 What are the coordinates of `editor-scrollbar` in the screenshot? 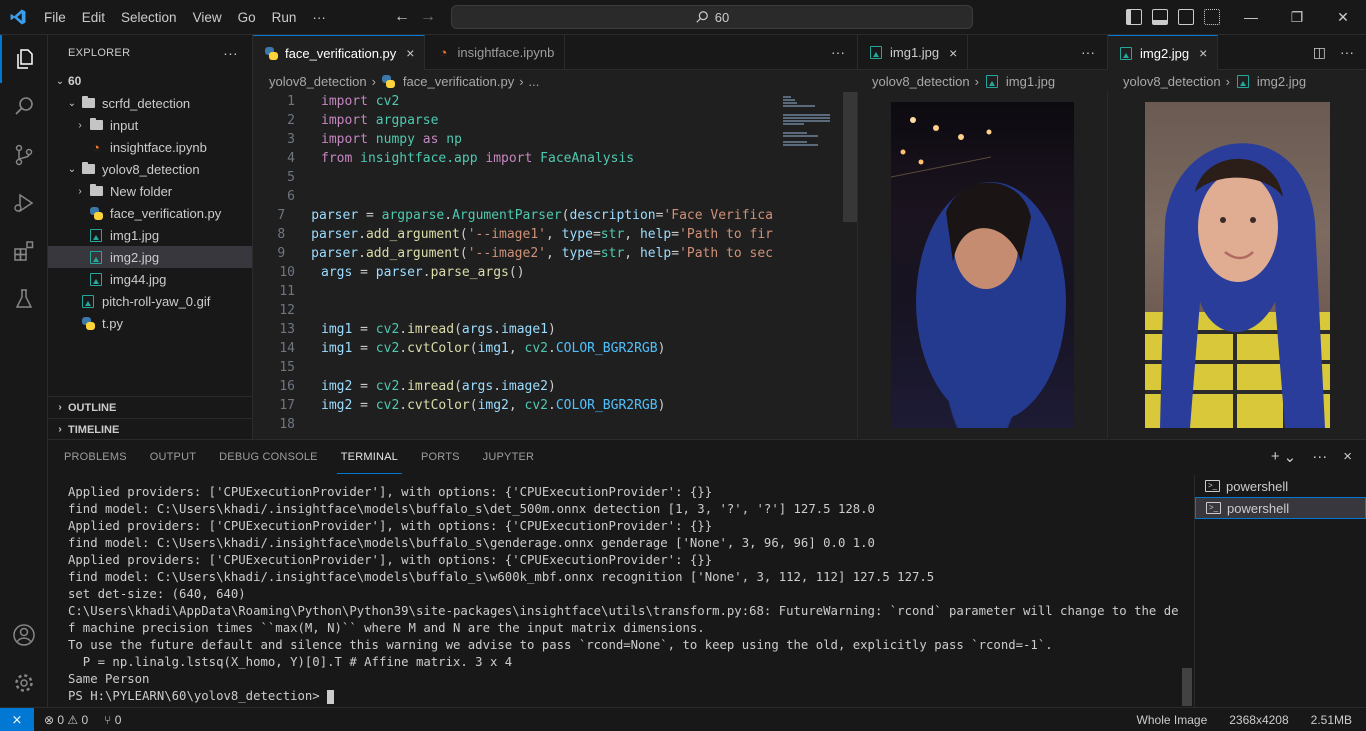 It's located at (850, 265).